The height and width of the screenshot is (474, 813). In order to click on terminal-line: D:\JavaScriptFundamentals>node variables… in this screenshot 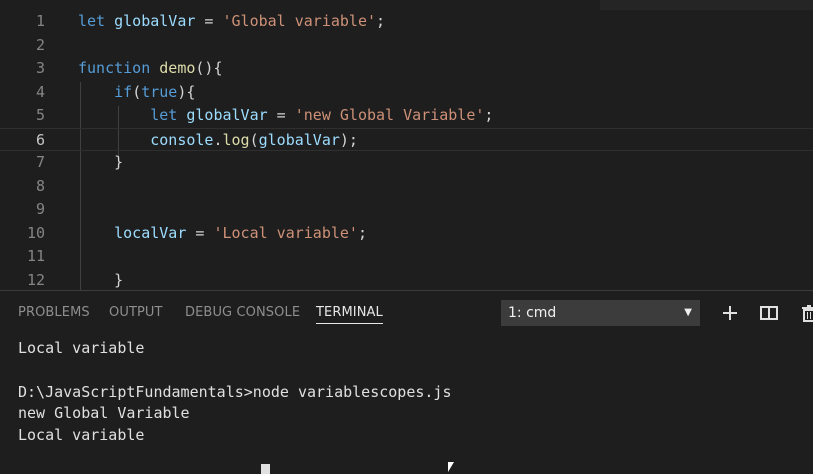, I will do `click(235, 392)`.